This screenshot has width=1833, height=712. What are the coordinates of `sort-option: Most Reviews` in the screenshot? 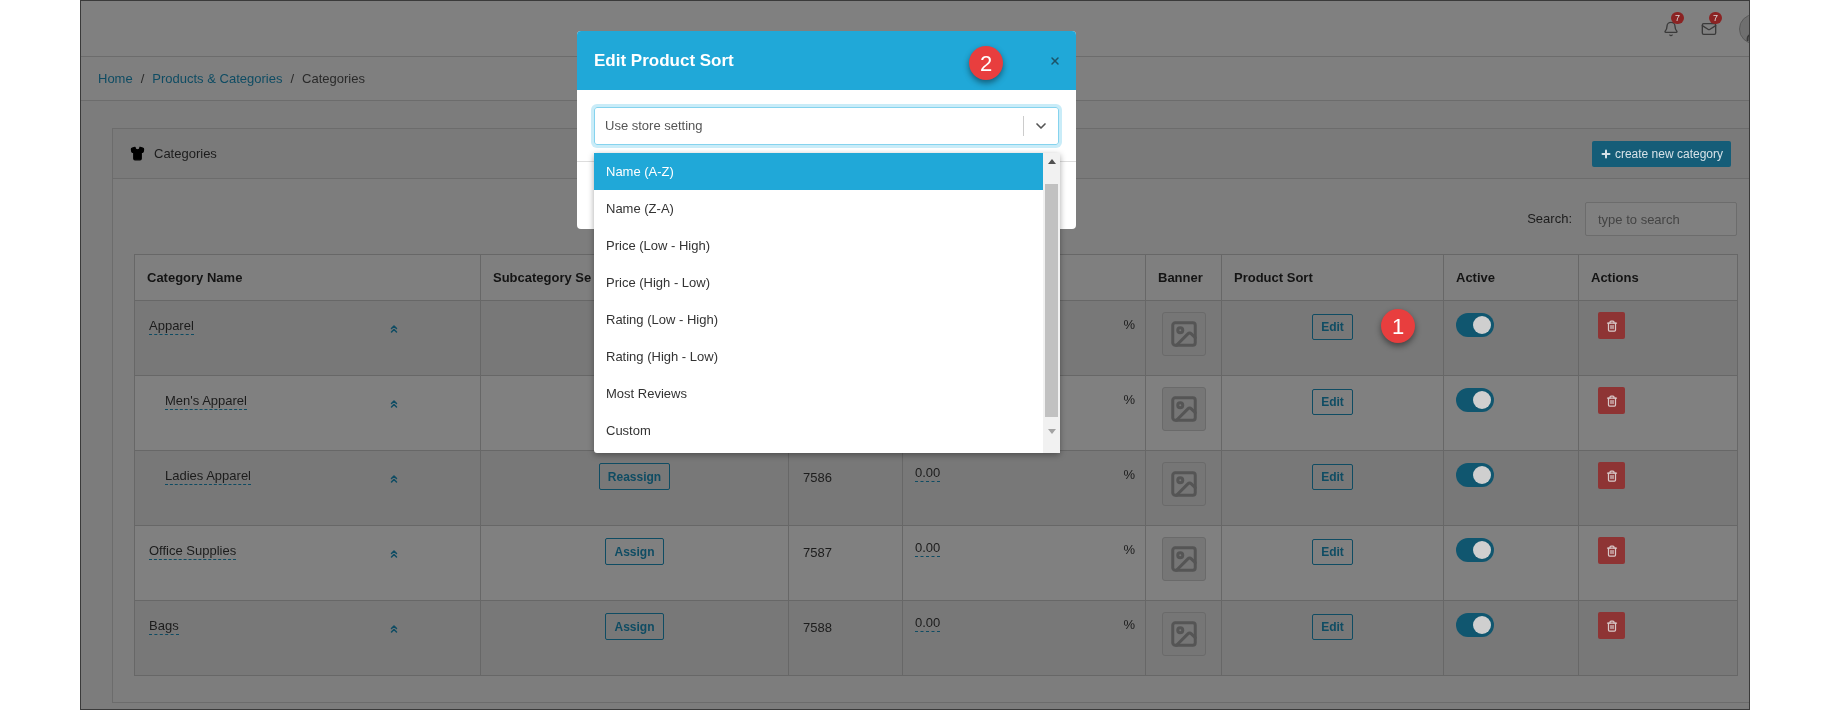 It's located at (818, 393).